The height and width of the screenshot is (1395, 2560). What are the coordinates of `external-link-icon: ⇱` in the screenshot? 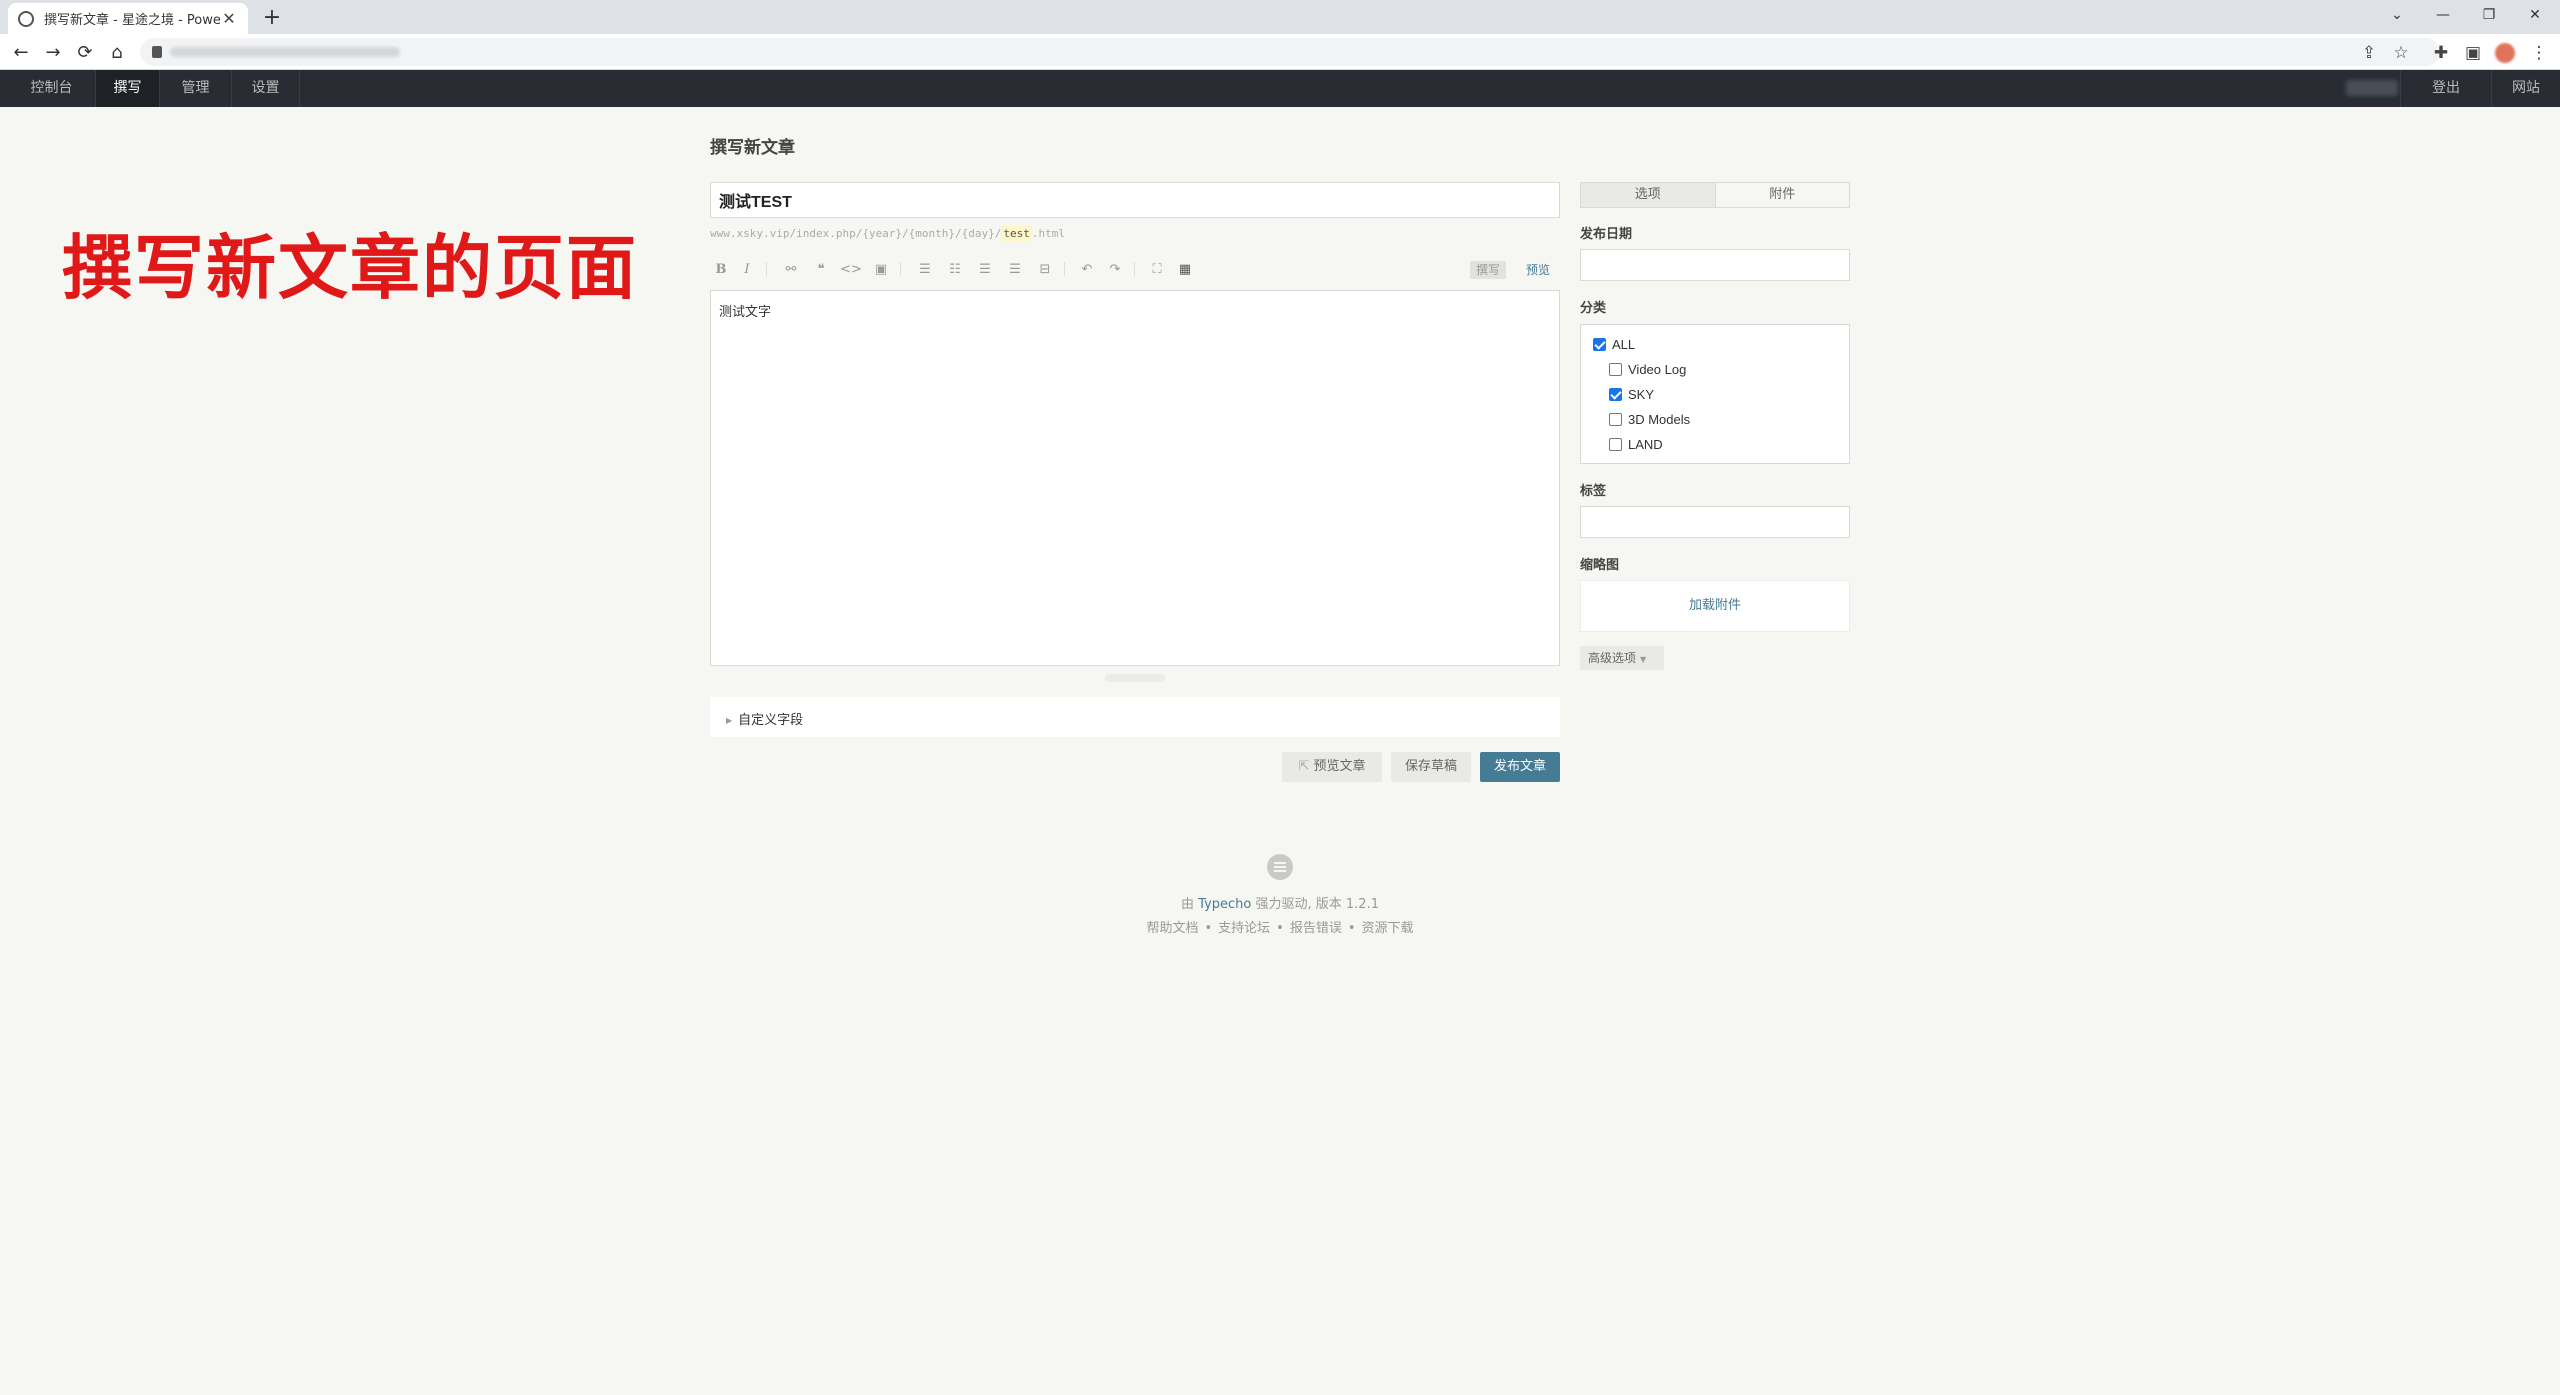 It's located at (1304, 766).